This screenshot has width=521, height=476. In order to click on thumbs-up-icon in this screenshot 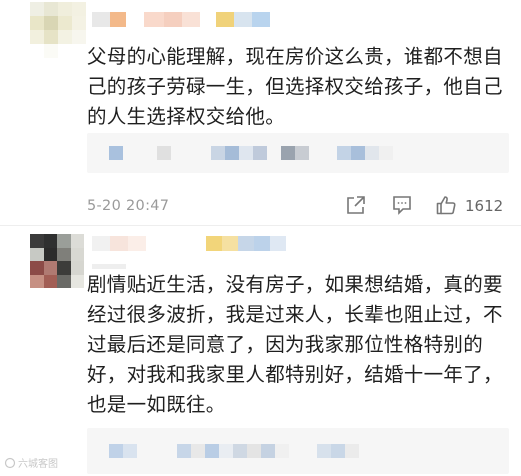, I will do `click(446, 205)`.